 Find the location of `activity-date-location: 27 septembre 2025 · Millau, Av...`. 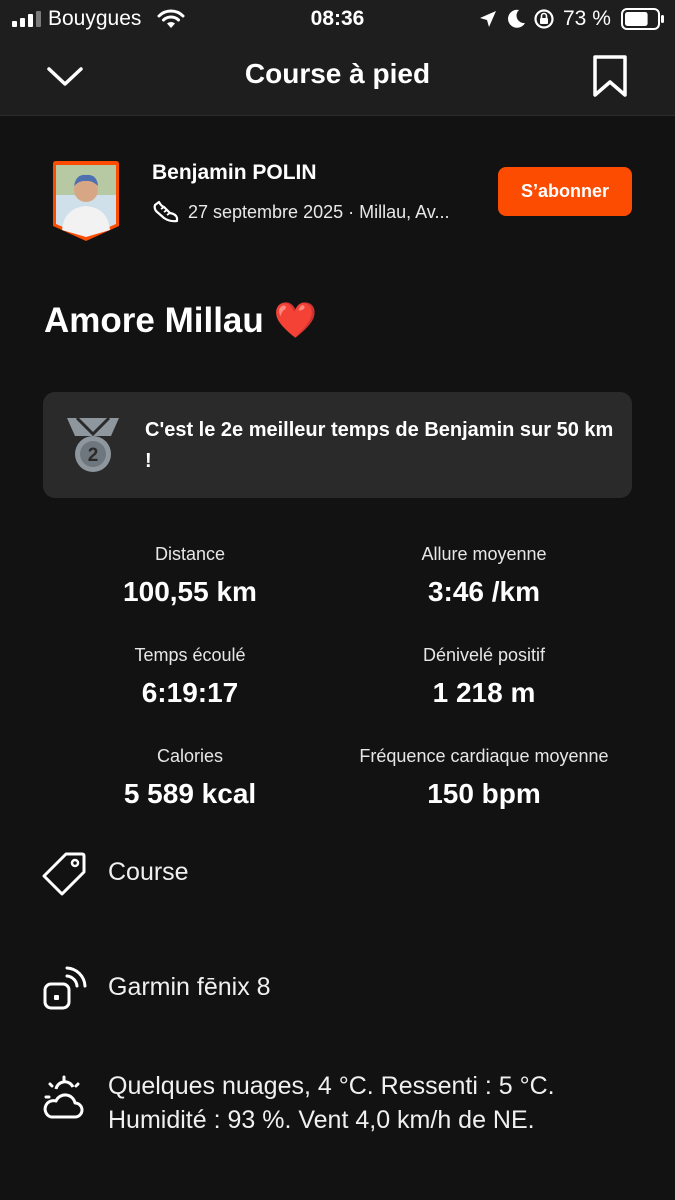

activity-date-location: 27 septembre 2025 · Millau, Av... is located at coordinates (319, 211).